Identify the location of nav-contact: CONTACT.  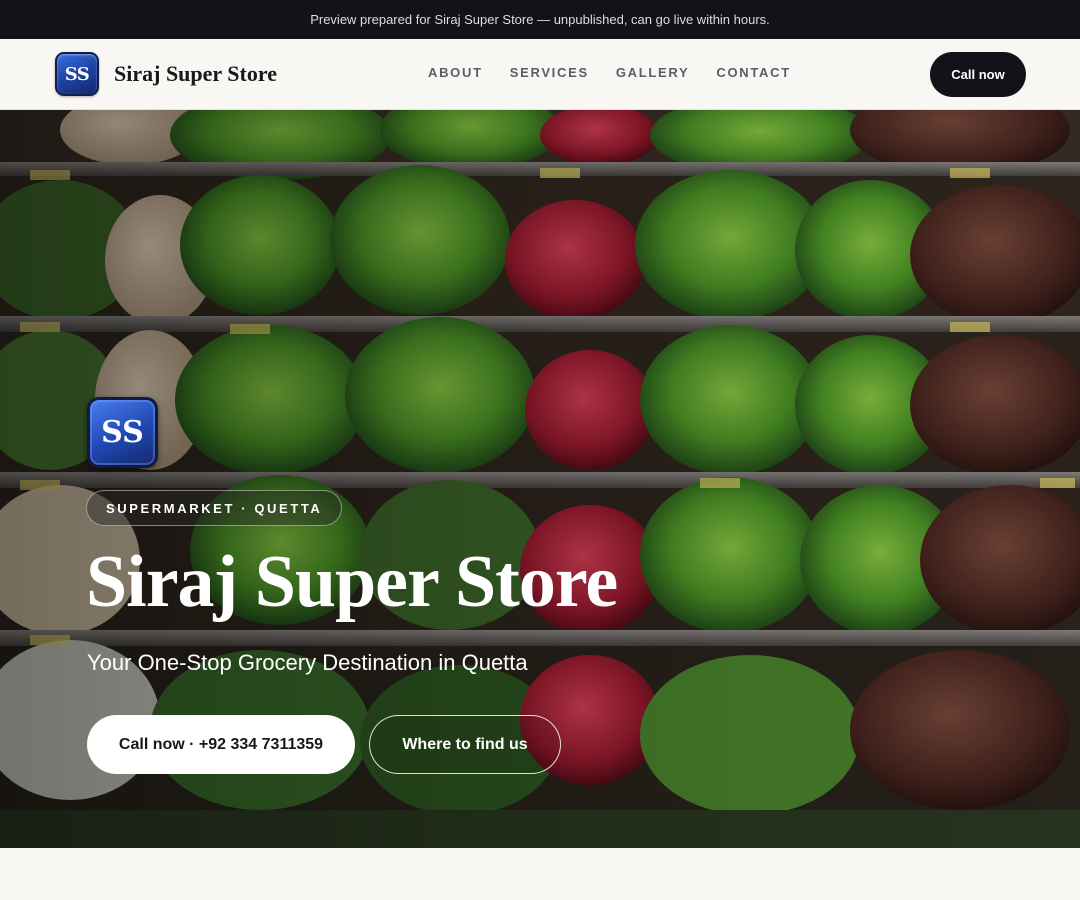
(753, 72).